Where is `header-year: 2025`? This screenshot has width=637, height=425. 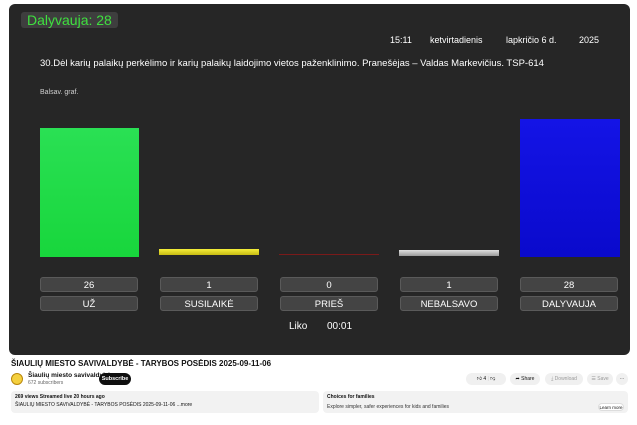
header-year: 2025 is located at coordinates (589, 40).